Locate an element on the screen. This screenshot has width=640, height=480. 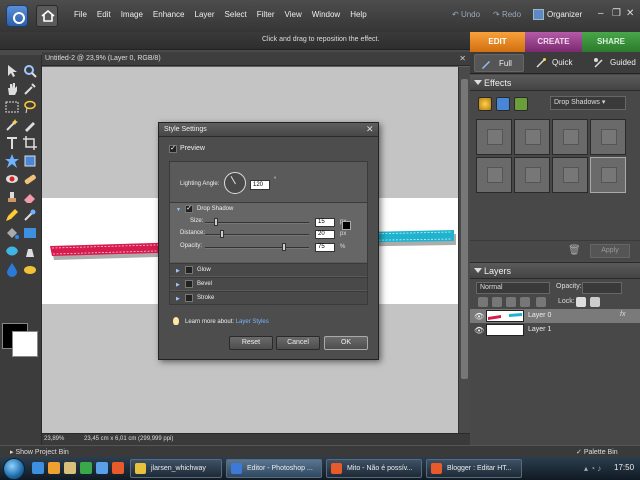
eraser-icon is located at coordinates (30, 197).